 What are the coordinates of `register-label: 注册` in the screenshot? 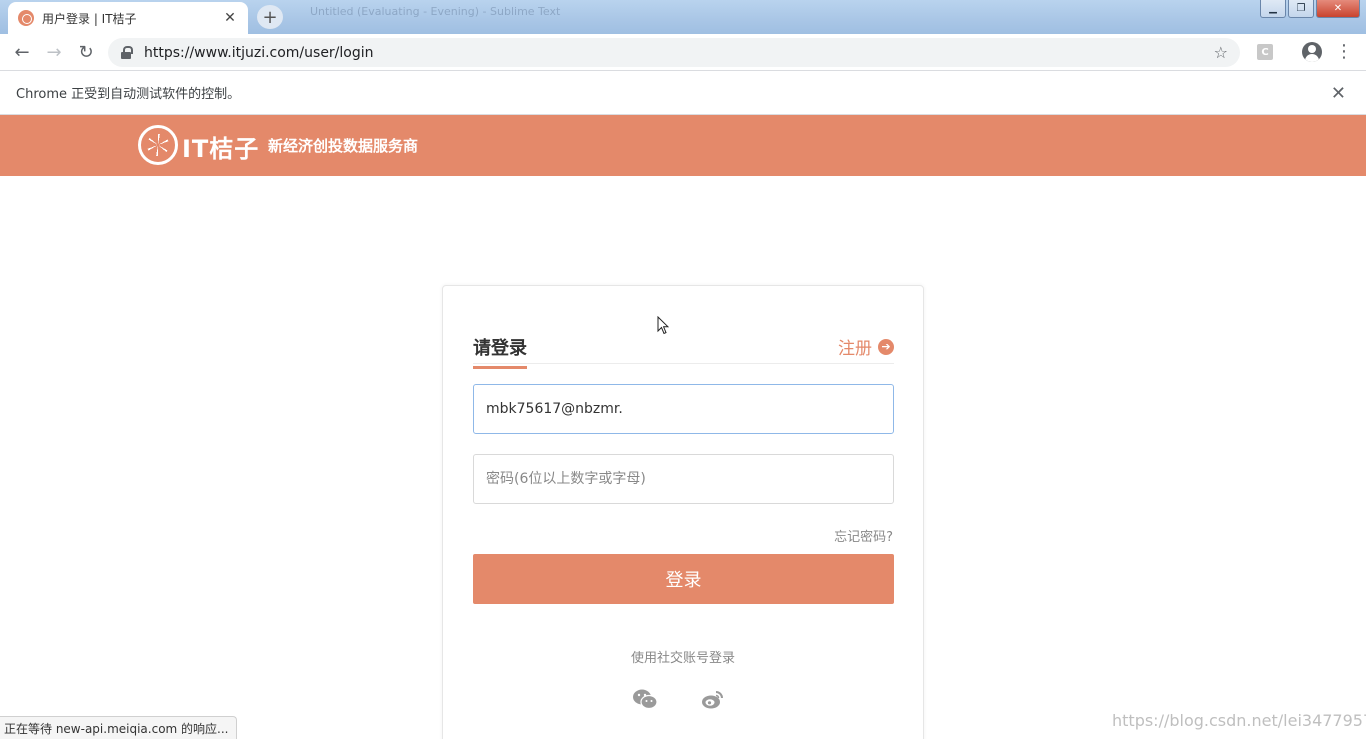 It's located at (855, 346).